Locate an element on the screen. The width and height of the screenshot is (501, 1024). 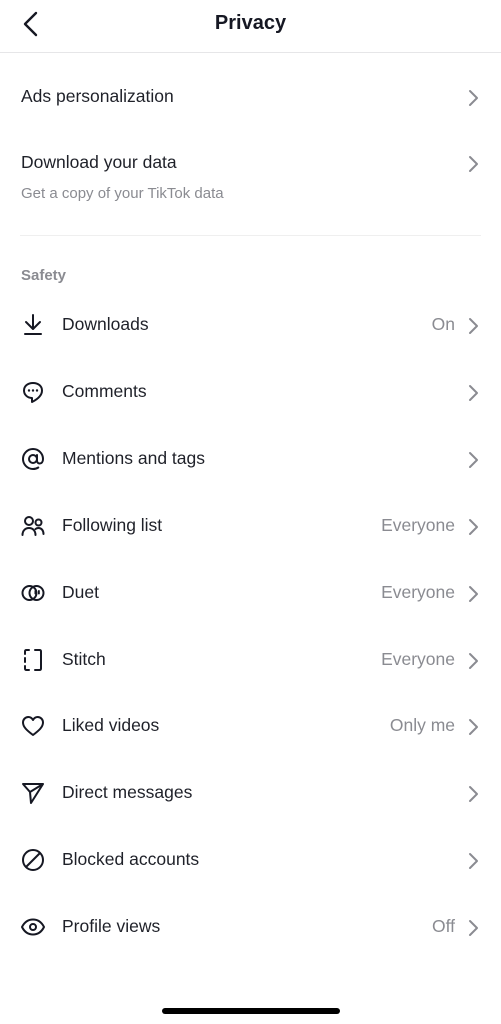
item-value: Only me is located at coordinates (422, 725).